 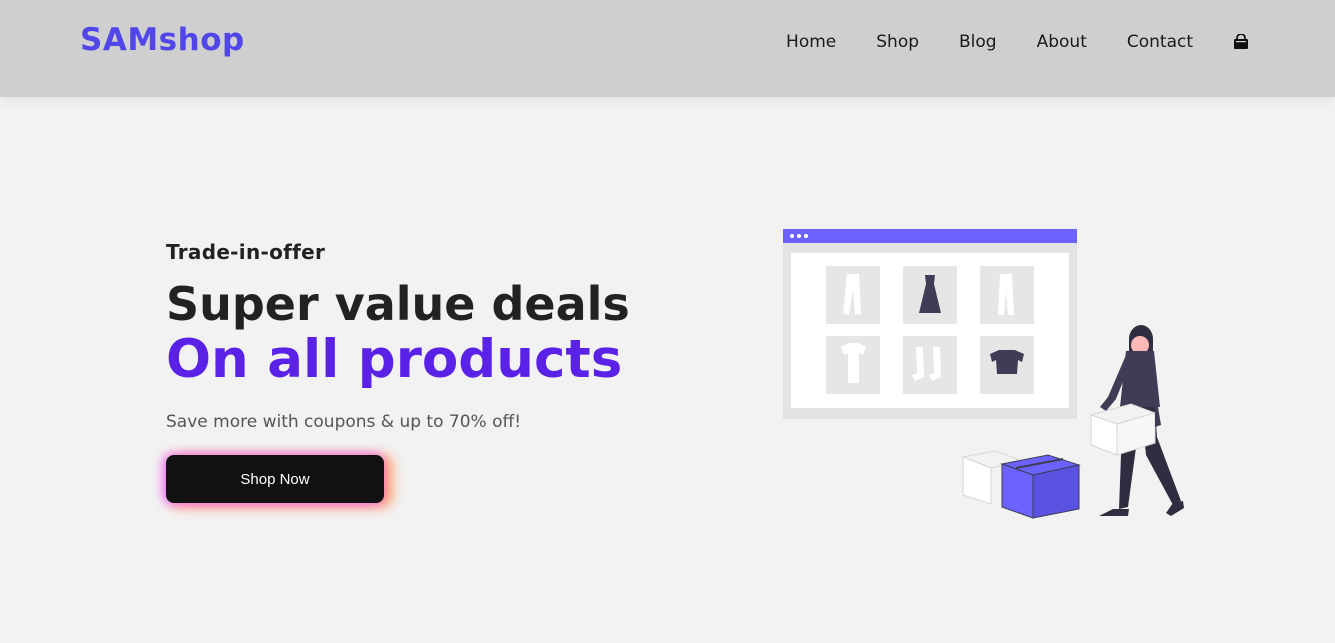 I want to click on nav-about: About, so click(x=1062, y=42).